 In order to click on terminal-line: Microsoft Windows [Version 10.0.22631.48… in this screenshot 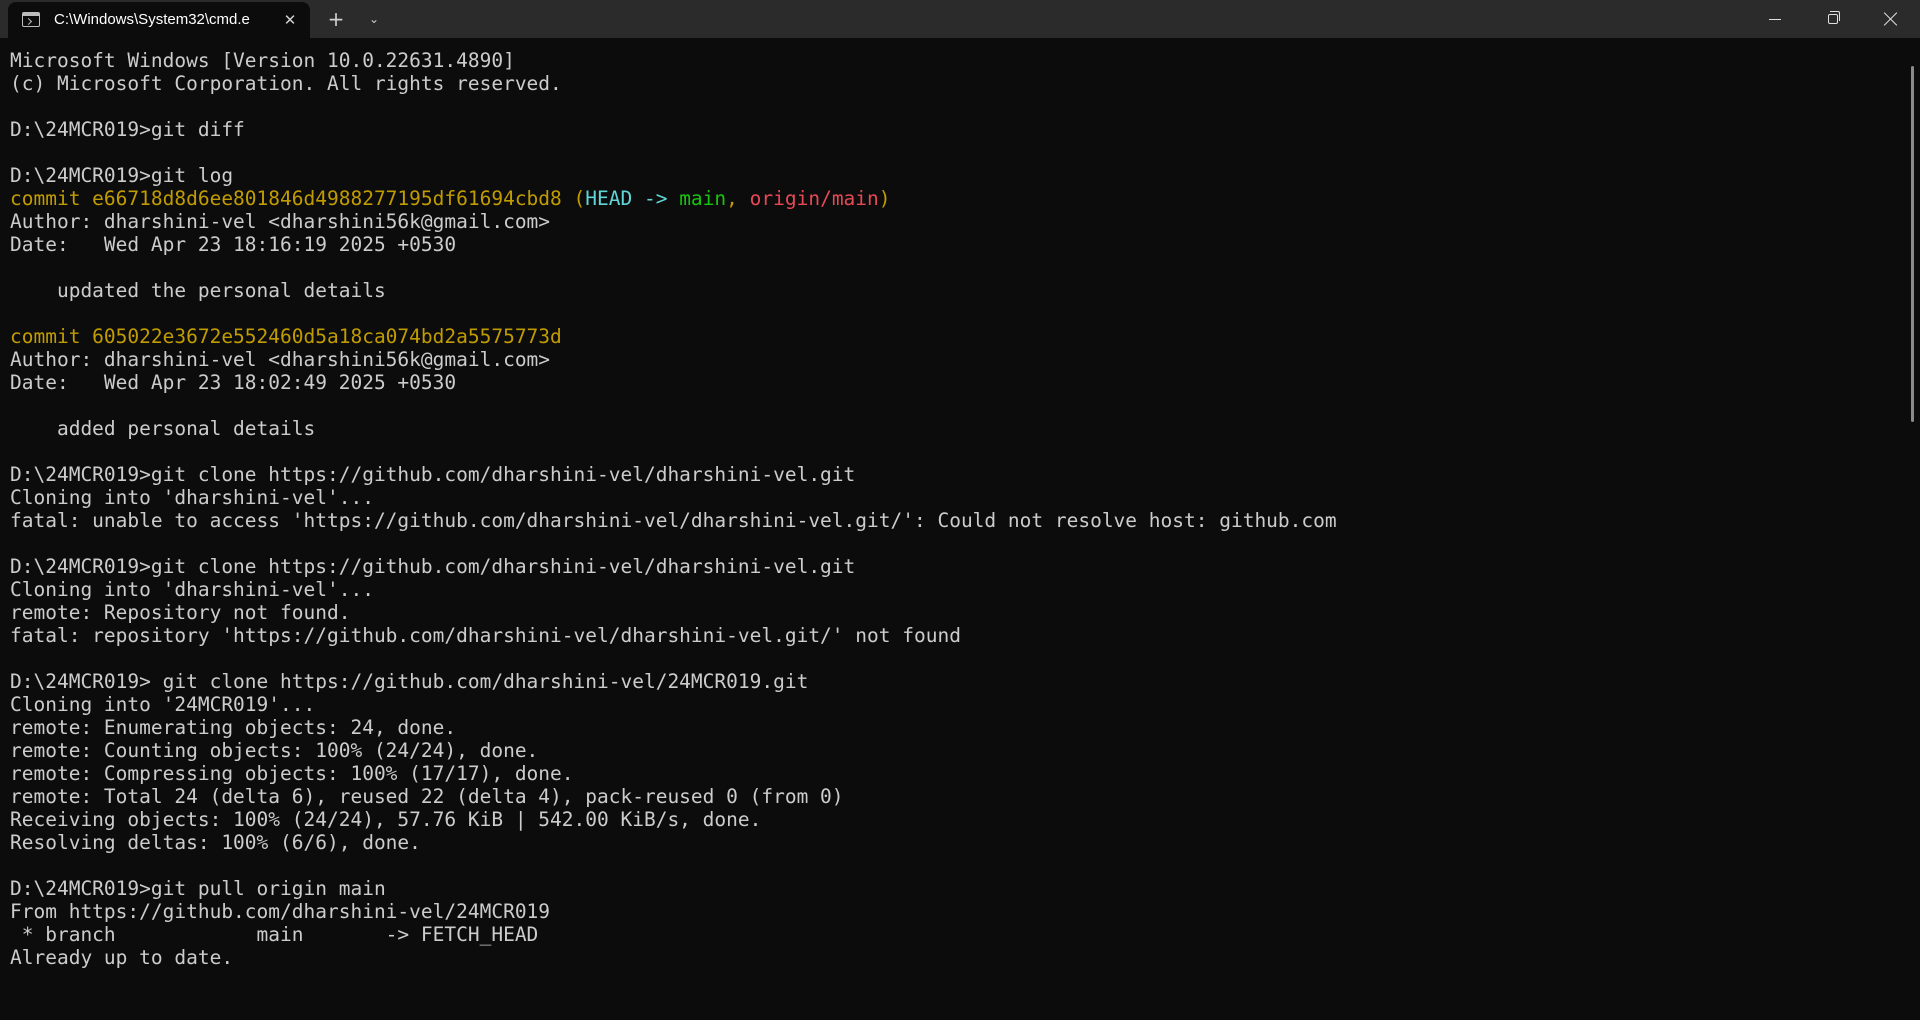, I will do `click(959, 60)`.